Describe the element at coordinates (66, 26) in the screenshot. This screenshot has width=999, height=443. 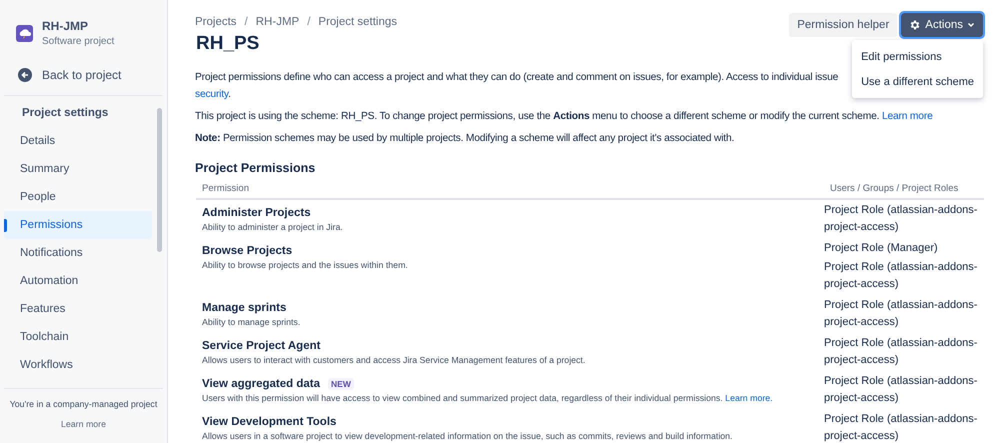
I see `project-name: RH-JMP` at that location.